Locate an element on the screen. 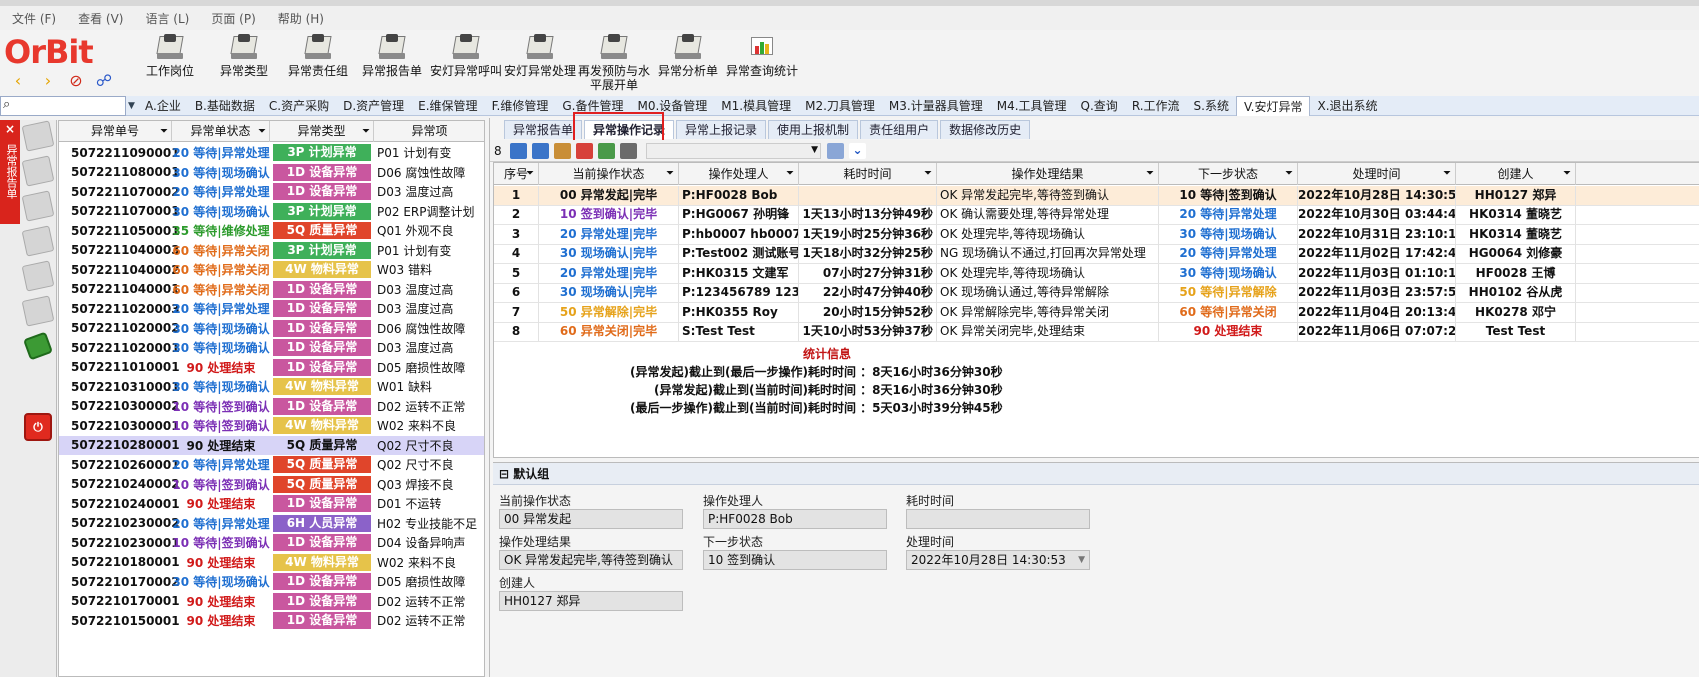 The height and width of the screenshot is (677, 1699). print-preview-icon is located at coordinates (835, 150).